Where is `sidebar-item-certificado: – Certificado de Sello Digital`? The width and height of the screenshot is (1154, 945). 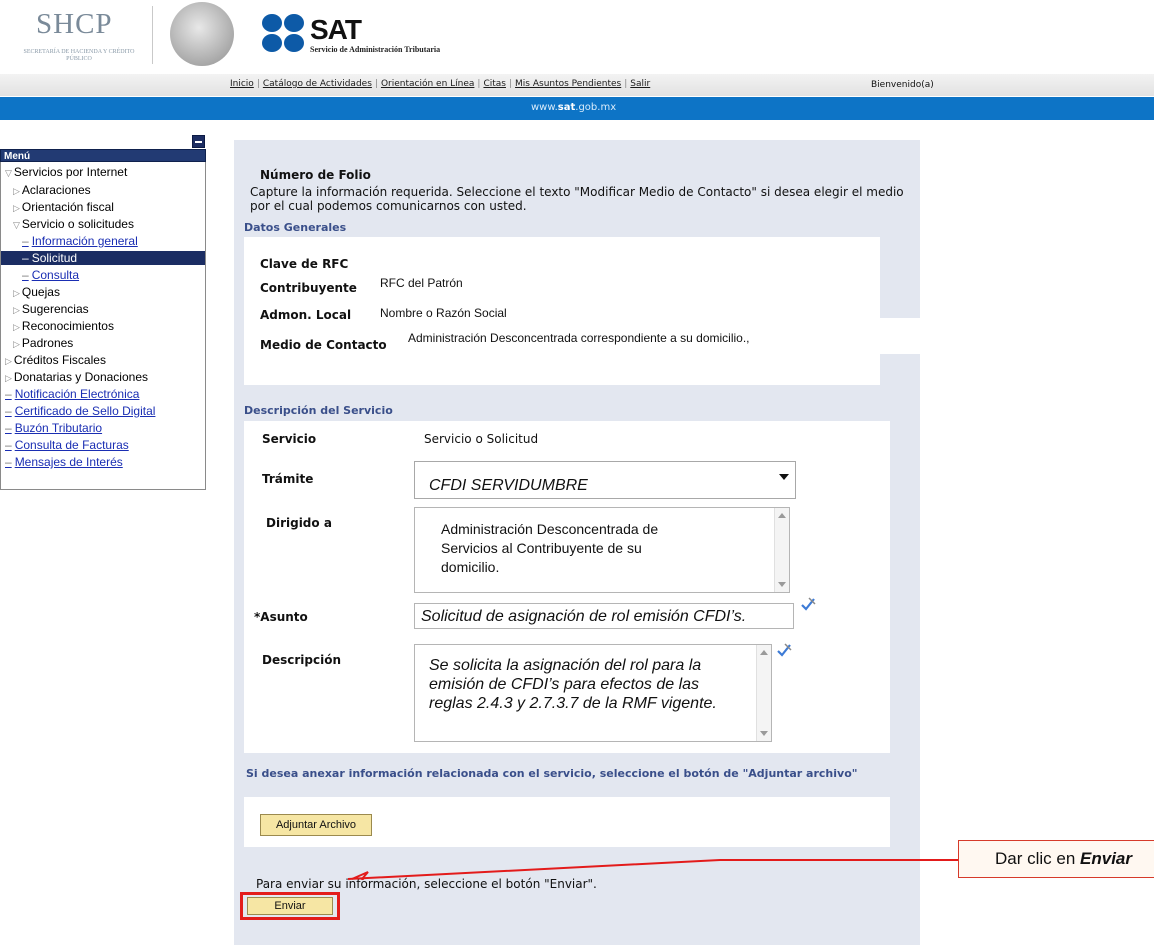
sidebar-item-certificado: – Certificado de Sello Digital is located at coordinates (80, 411).